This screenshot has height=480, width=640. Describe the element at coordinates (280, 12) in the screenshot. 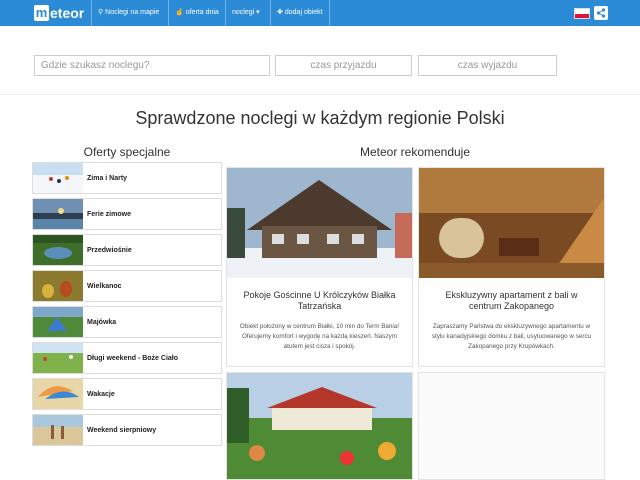

I see `plus-icon: ✚` at that location.